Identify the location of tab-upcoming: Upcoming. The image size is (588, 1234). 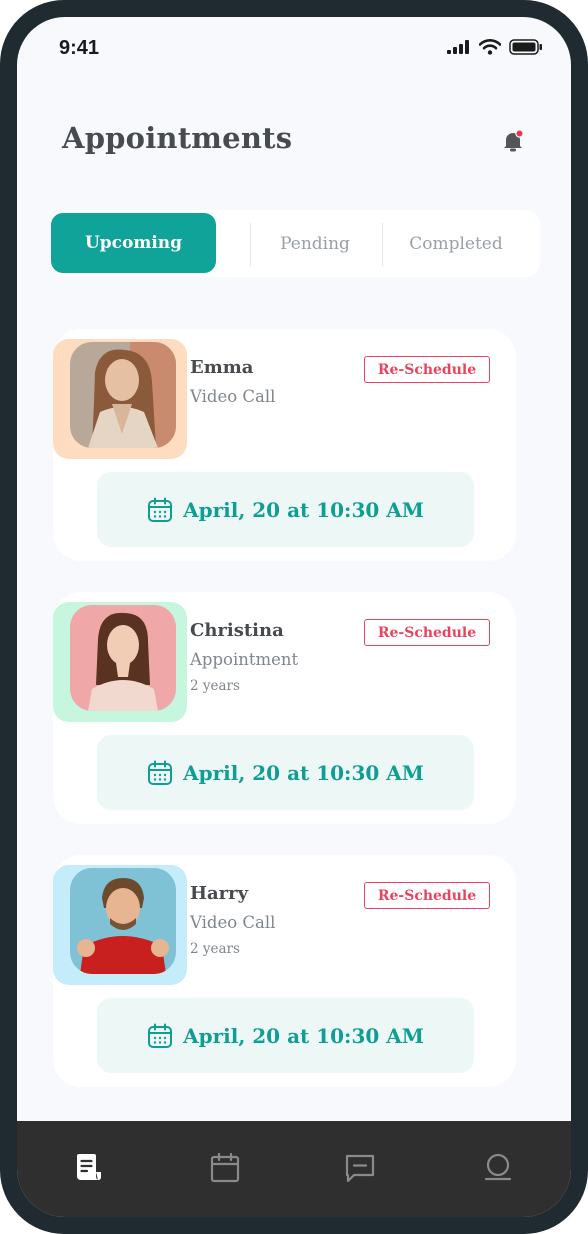
(133, 243).